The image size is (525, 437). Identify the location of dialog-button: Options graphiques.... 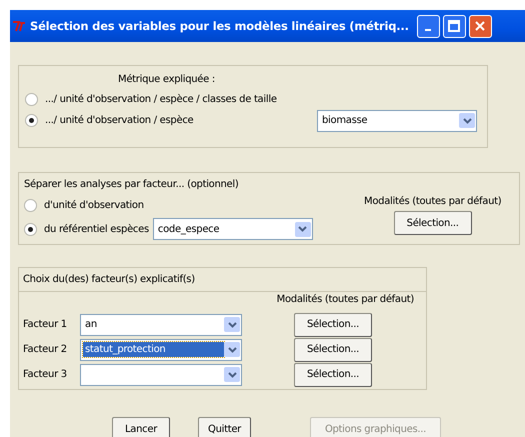
(375, 427).